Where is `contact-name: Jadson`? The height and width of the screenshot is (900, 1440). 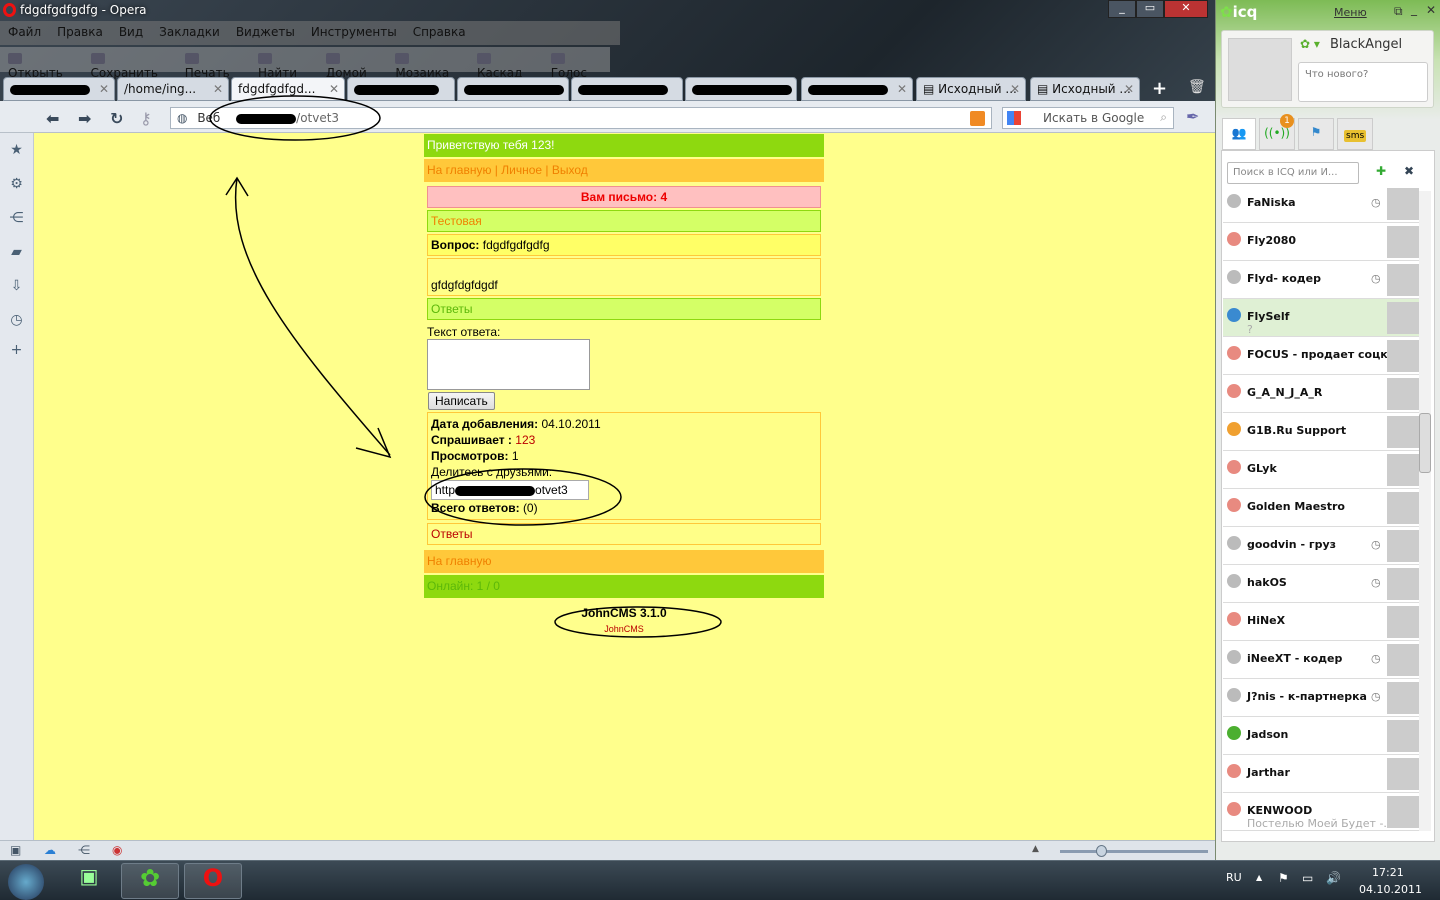
contact-name: Jadson is located at coordinates (1268, 734).